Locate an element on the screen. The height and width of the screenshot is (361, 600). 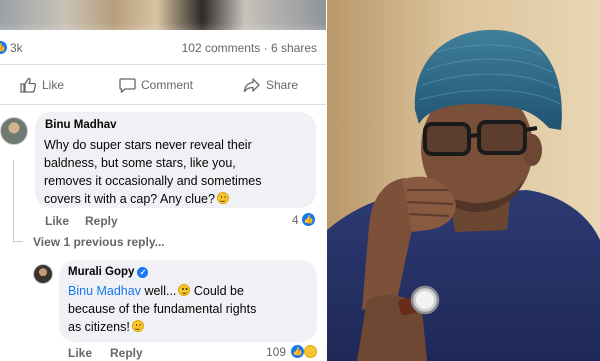
glasses is located at coordinates (480, 138).